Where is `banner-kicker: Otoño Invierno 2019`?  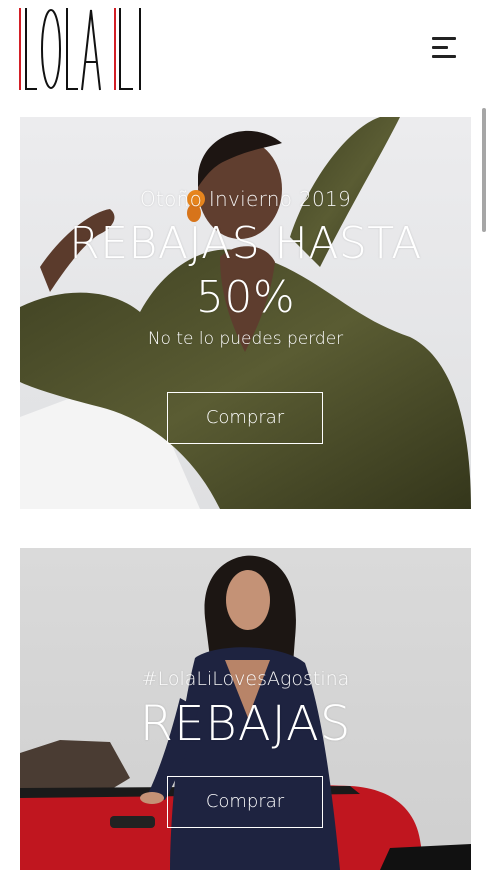 banner-kicker: Otoño Invierno 2019 is located at coordinates (245, 199).